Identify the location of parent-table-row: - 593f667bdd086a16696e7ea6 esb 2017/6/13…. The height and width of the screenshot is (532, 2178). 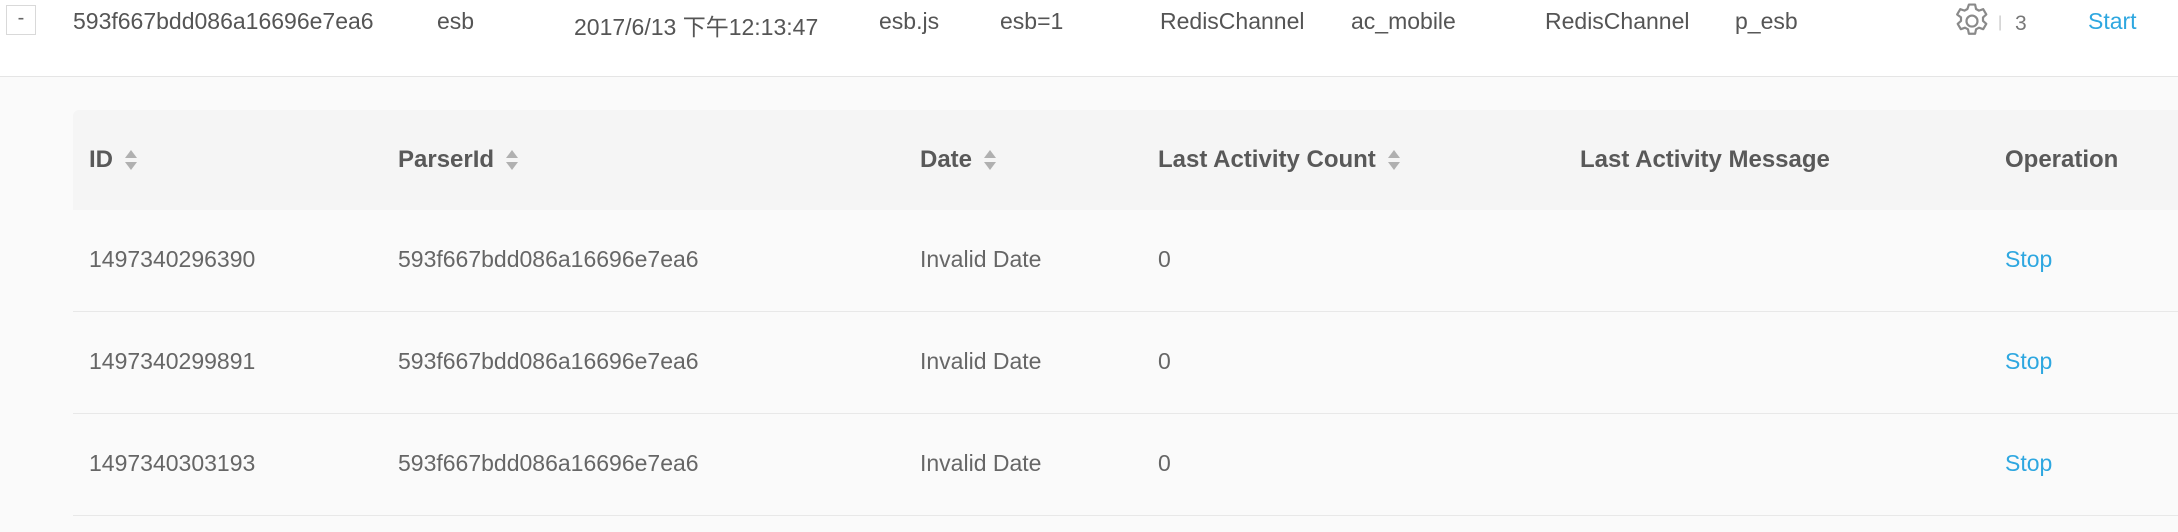
(1089, 38).